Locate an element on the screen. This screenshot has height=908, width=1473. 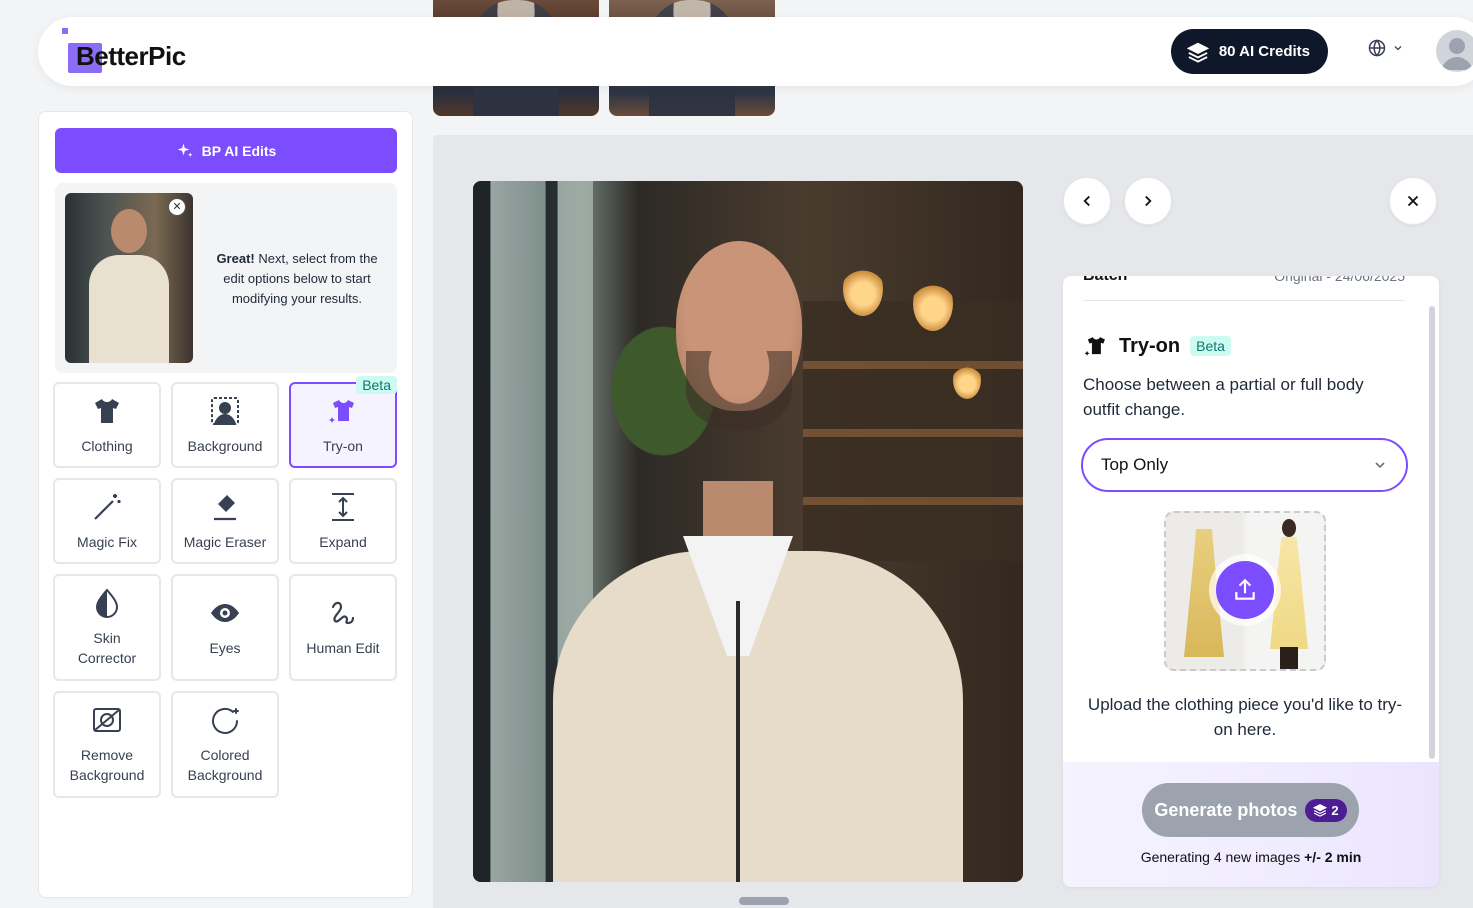
sparkle-icon is located at coordinates (185, 150).